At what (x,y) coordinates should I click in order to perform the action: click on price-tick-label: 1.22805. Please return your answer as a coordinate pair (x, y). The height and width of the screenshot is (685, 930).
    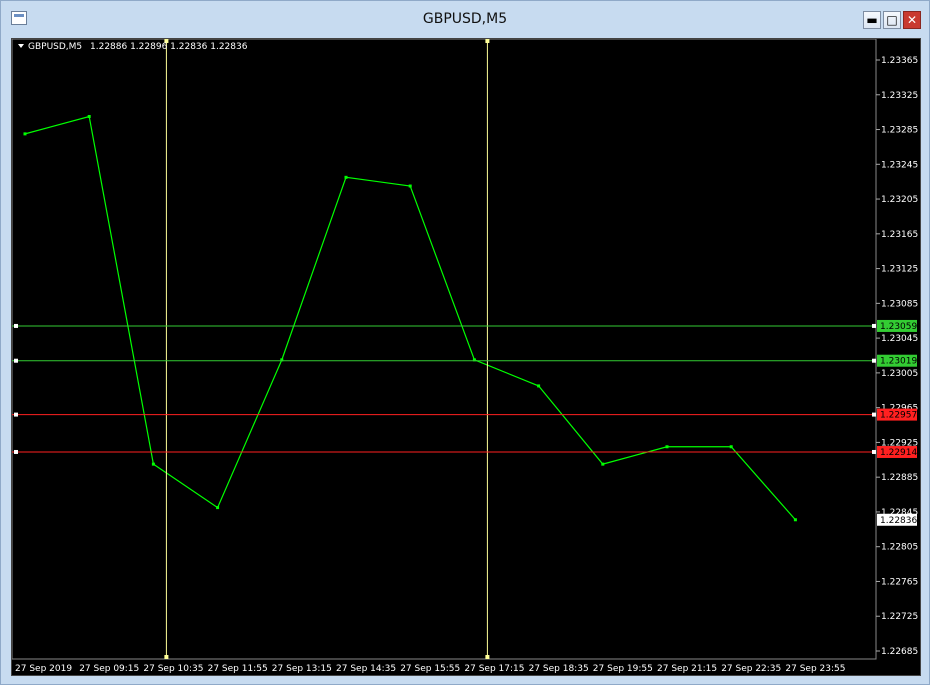
    Looking at the image, I should click on (899, 548).